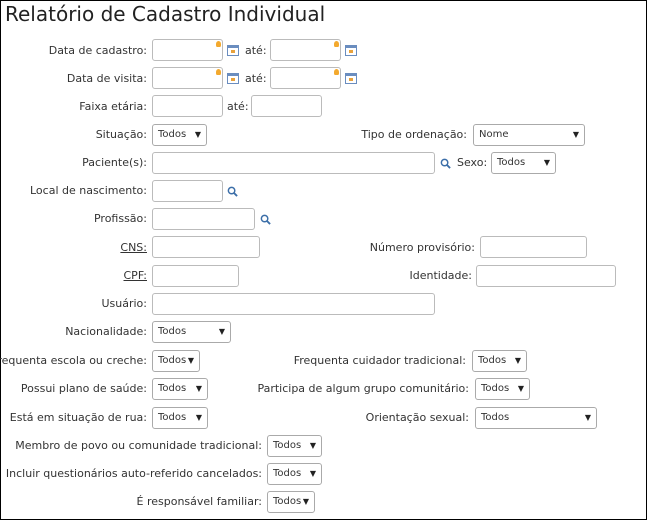 The height and width of the screenshot is (520, 647). I want to click on cpf-field, so click(195, 276).